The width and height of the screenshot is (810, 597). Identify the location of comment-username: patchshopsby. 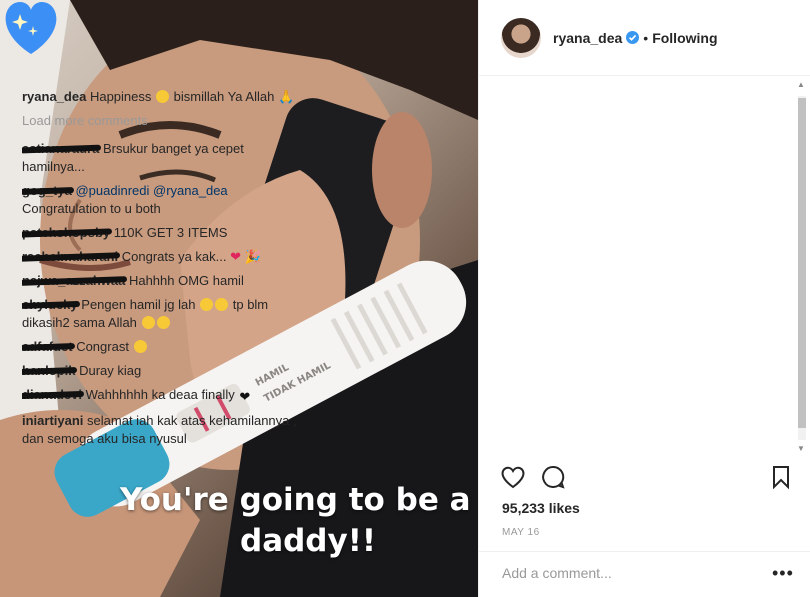
(66, 233).